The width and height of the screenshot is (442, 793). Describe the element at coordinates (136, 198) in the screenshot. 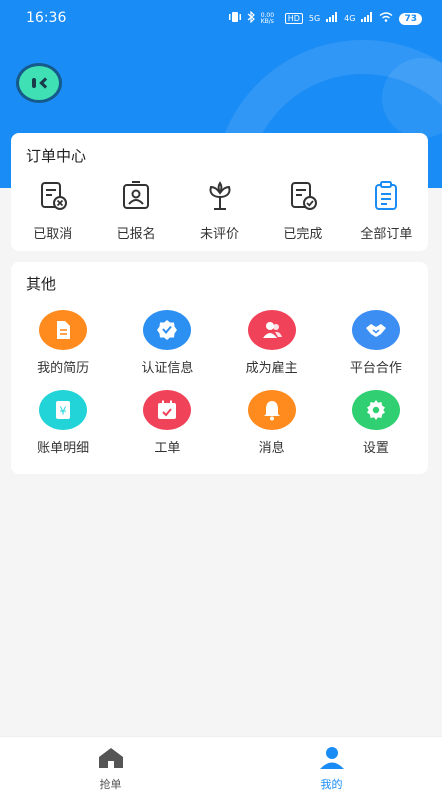

I see `id-badge-icon` at that location.